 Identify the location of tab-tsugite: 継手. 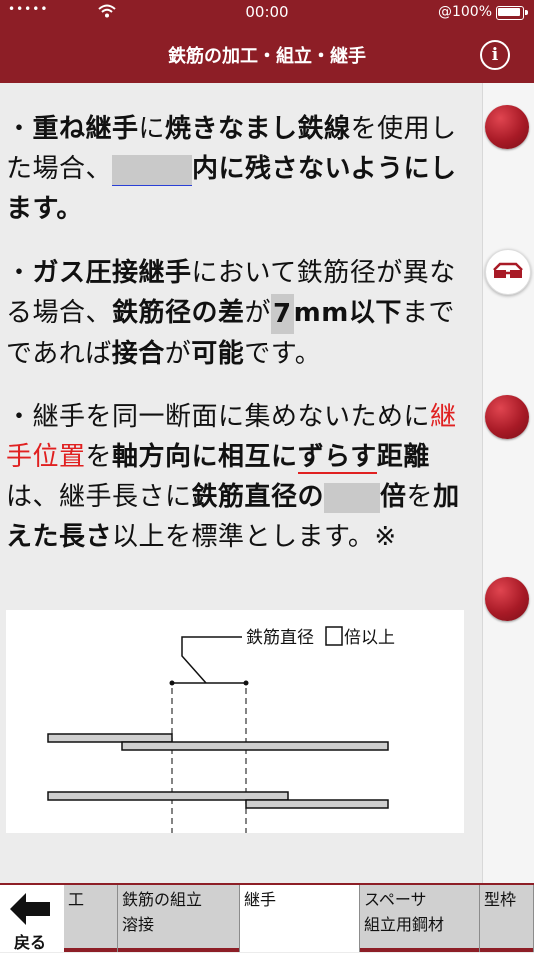
(300, 918).